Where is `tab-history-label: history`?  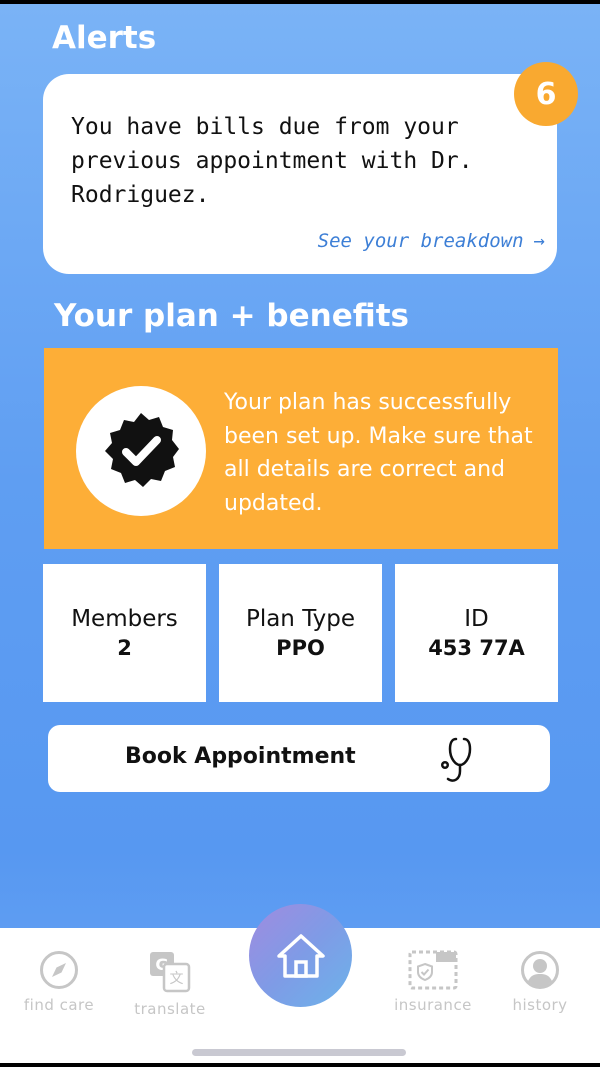
tab-history-label: history is located at coordinates (540, 1005).